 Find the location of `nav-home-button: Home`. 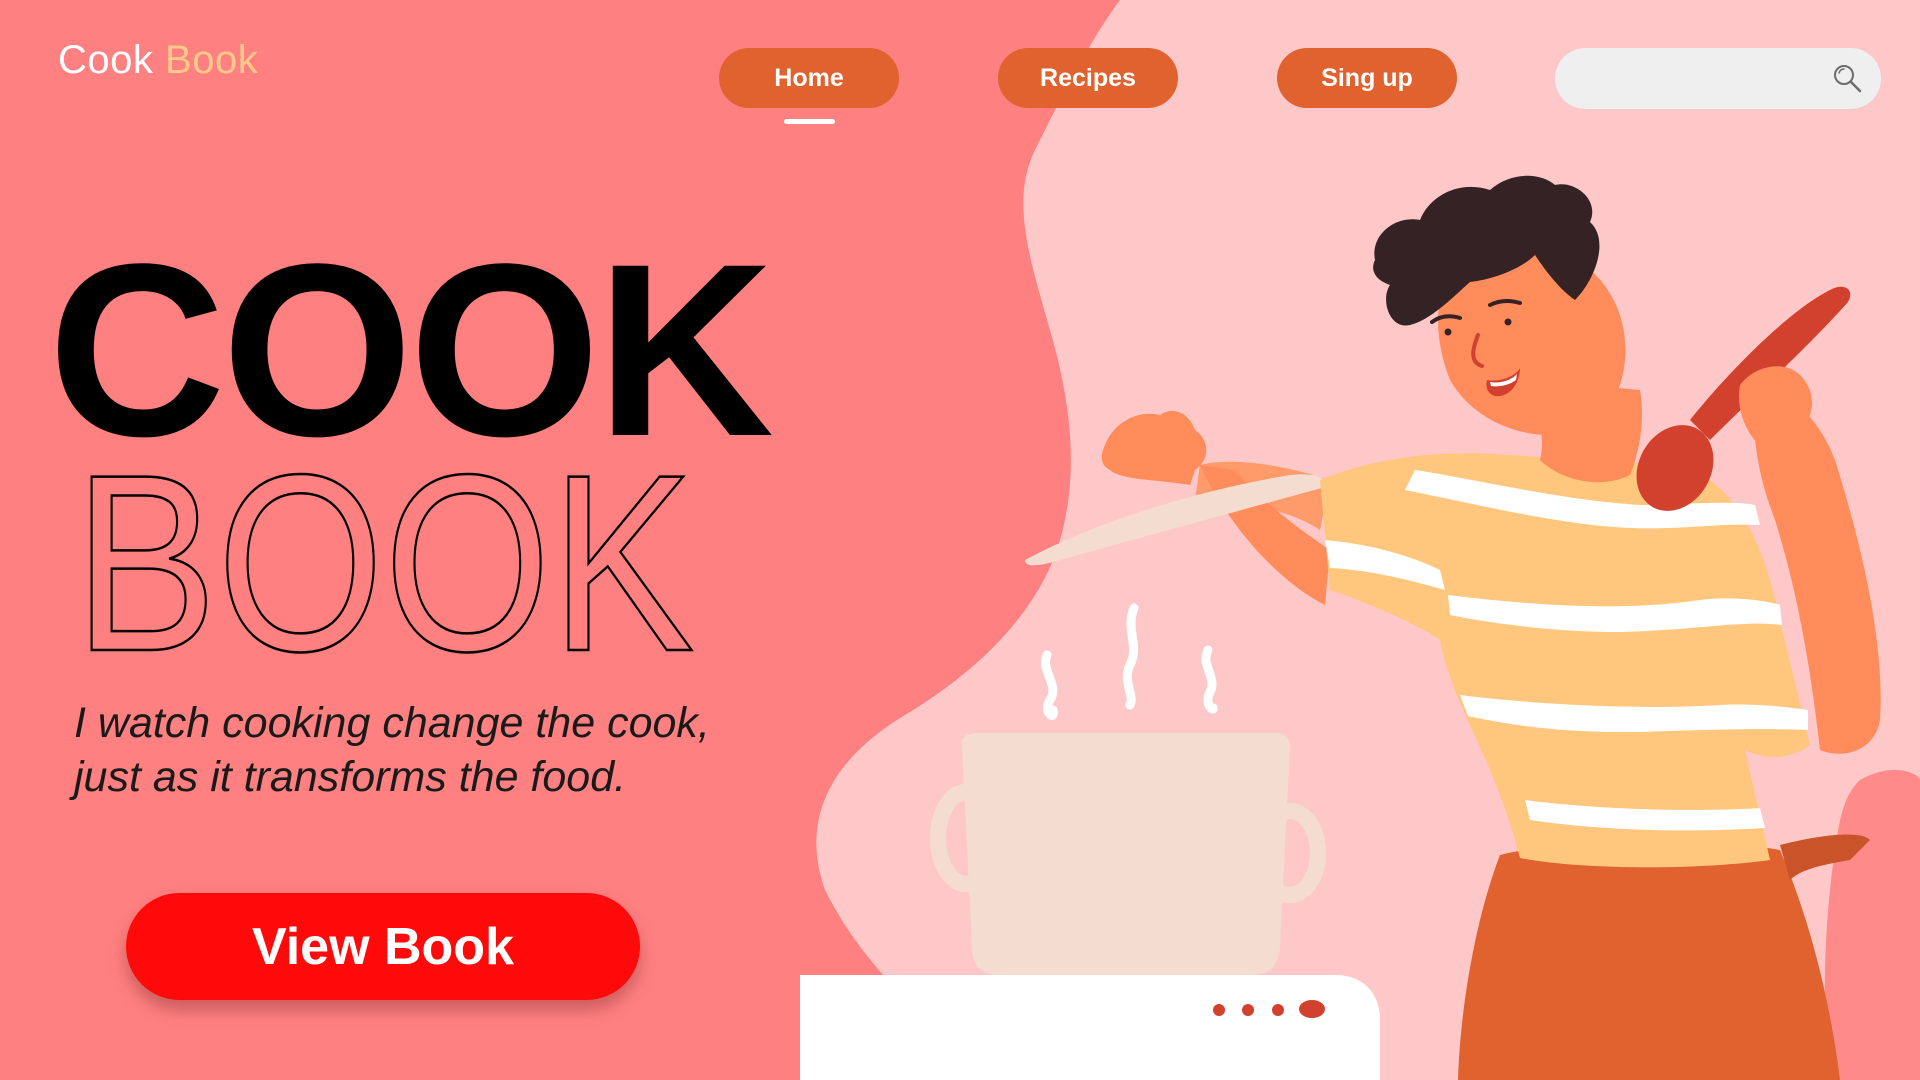

nav-home-button: Home is located at coordinates (809, 78).